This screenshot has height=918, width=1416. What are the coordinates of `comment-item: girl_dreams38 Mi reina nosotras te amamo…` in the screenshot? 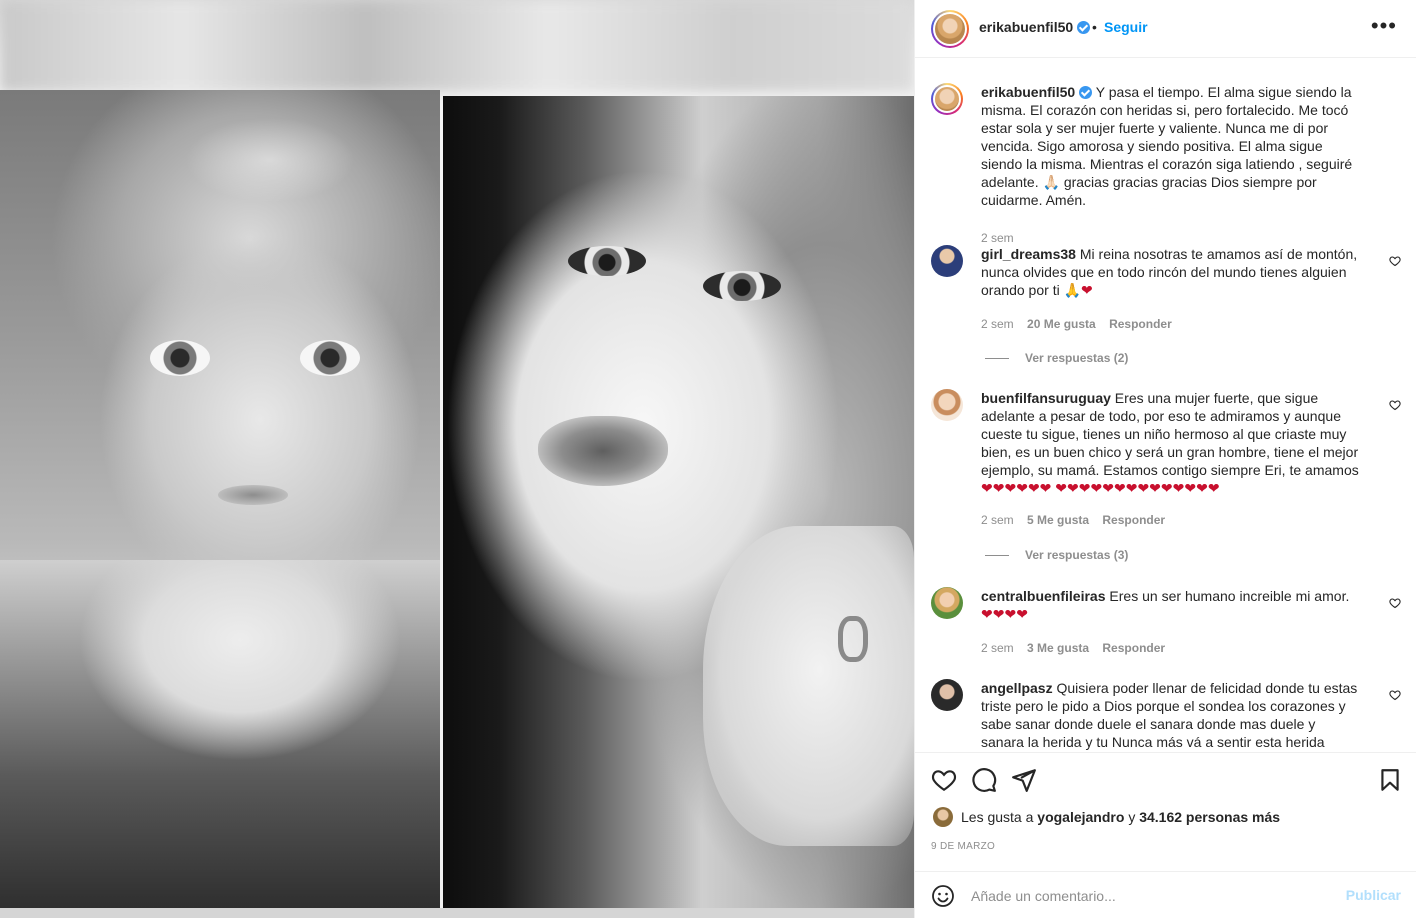 It's located at (1166, 310).